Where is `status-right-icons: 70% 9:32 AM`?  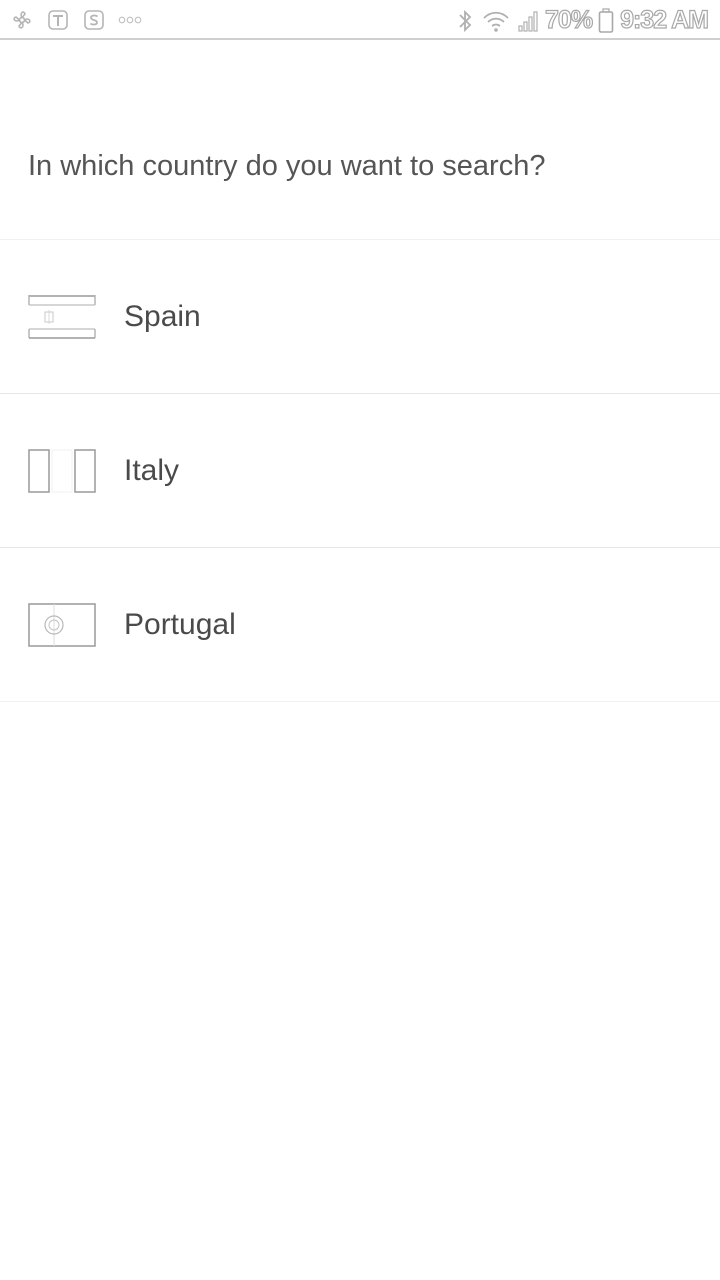 status-right-icons: 70% 9:32 AM is located at coordinates (582, 20).